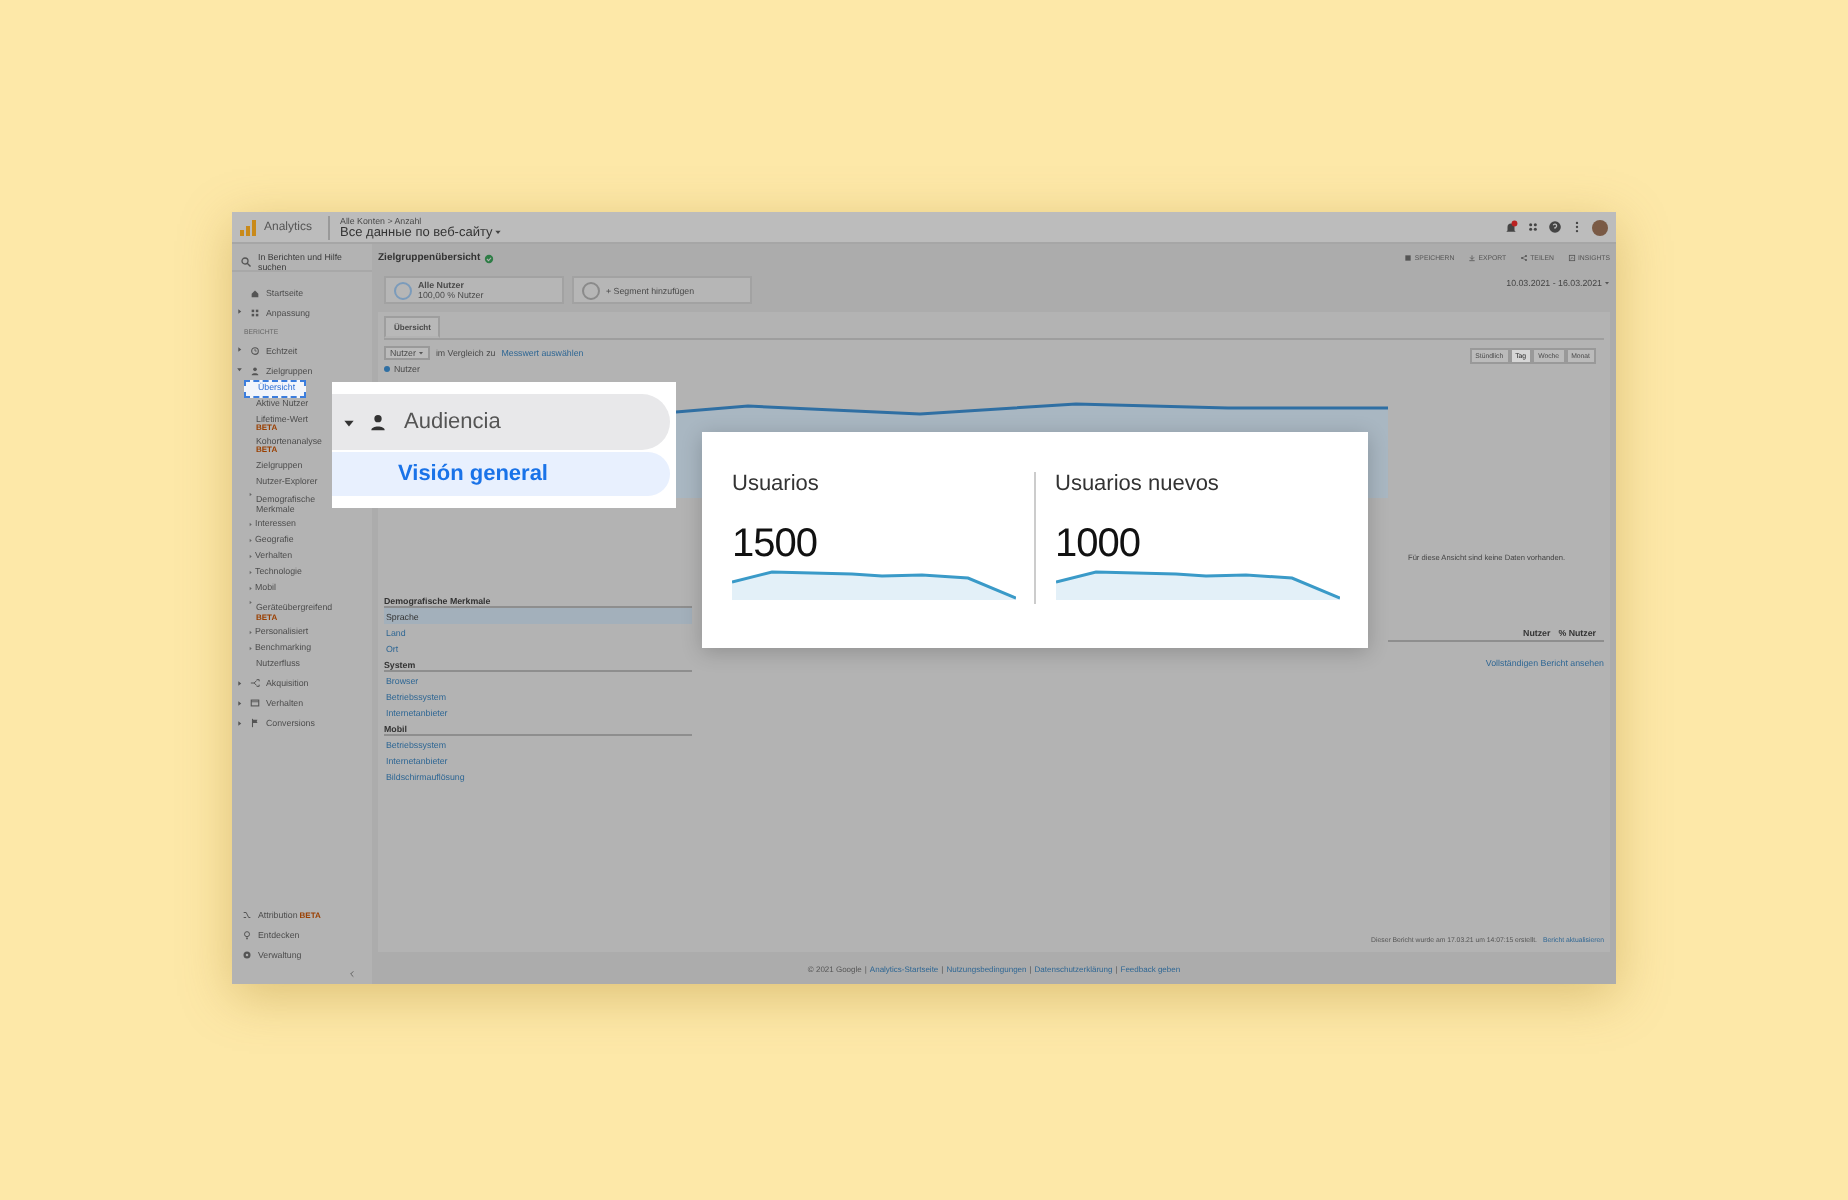  What do you see at coordinates (255, 312) in the screenshot?
I see `grid-icon` at bounding box center [255, 312].